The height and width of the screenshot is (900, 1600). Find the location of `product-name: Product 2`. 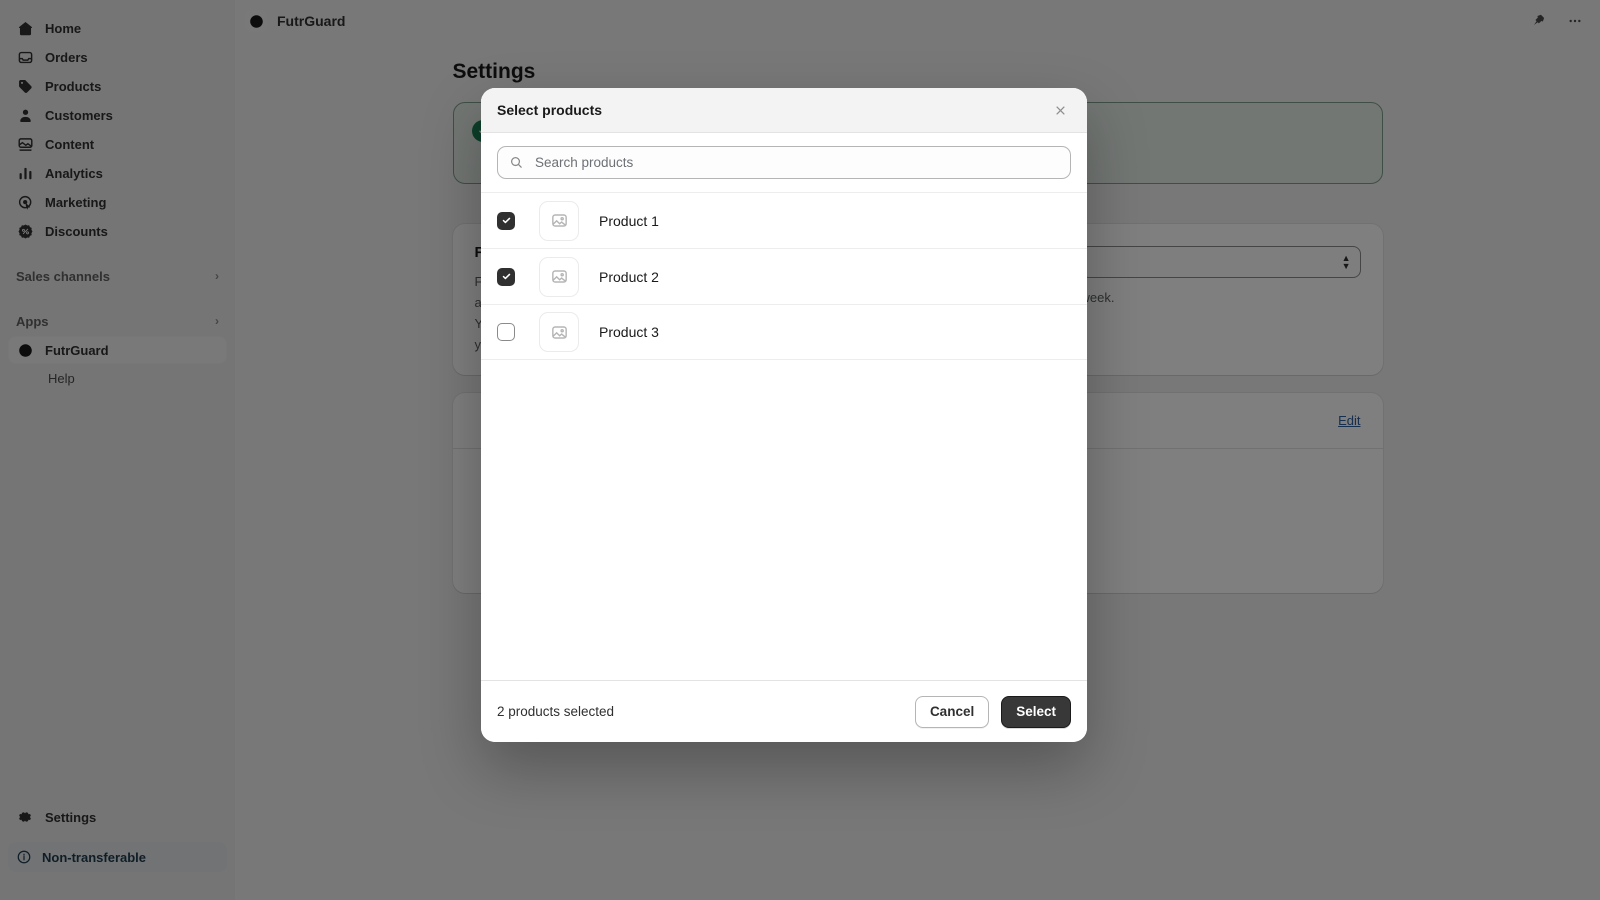

product-name: Product 2 is located at coordinates (629, 276).